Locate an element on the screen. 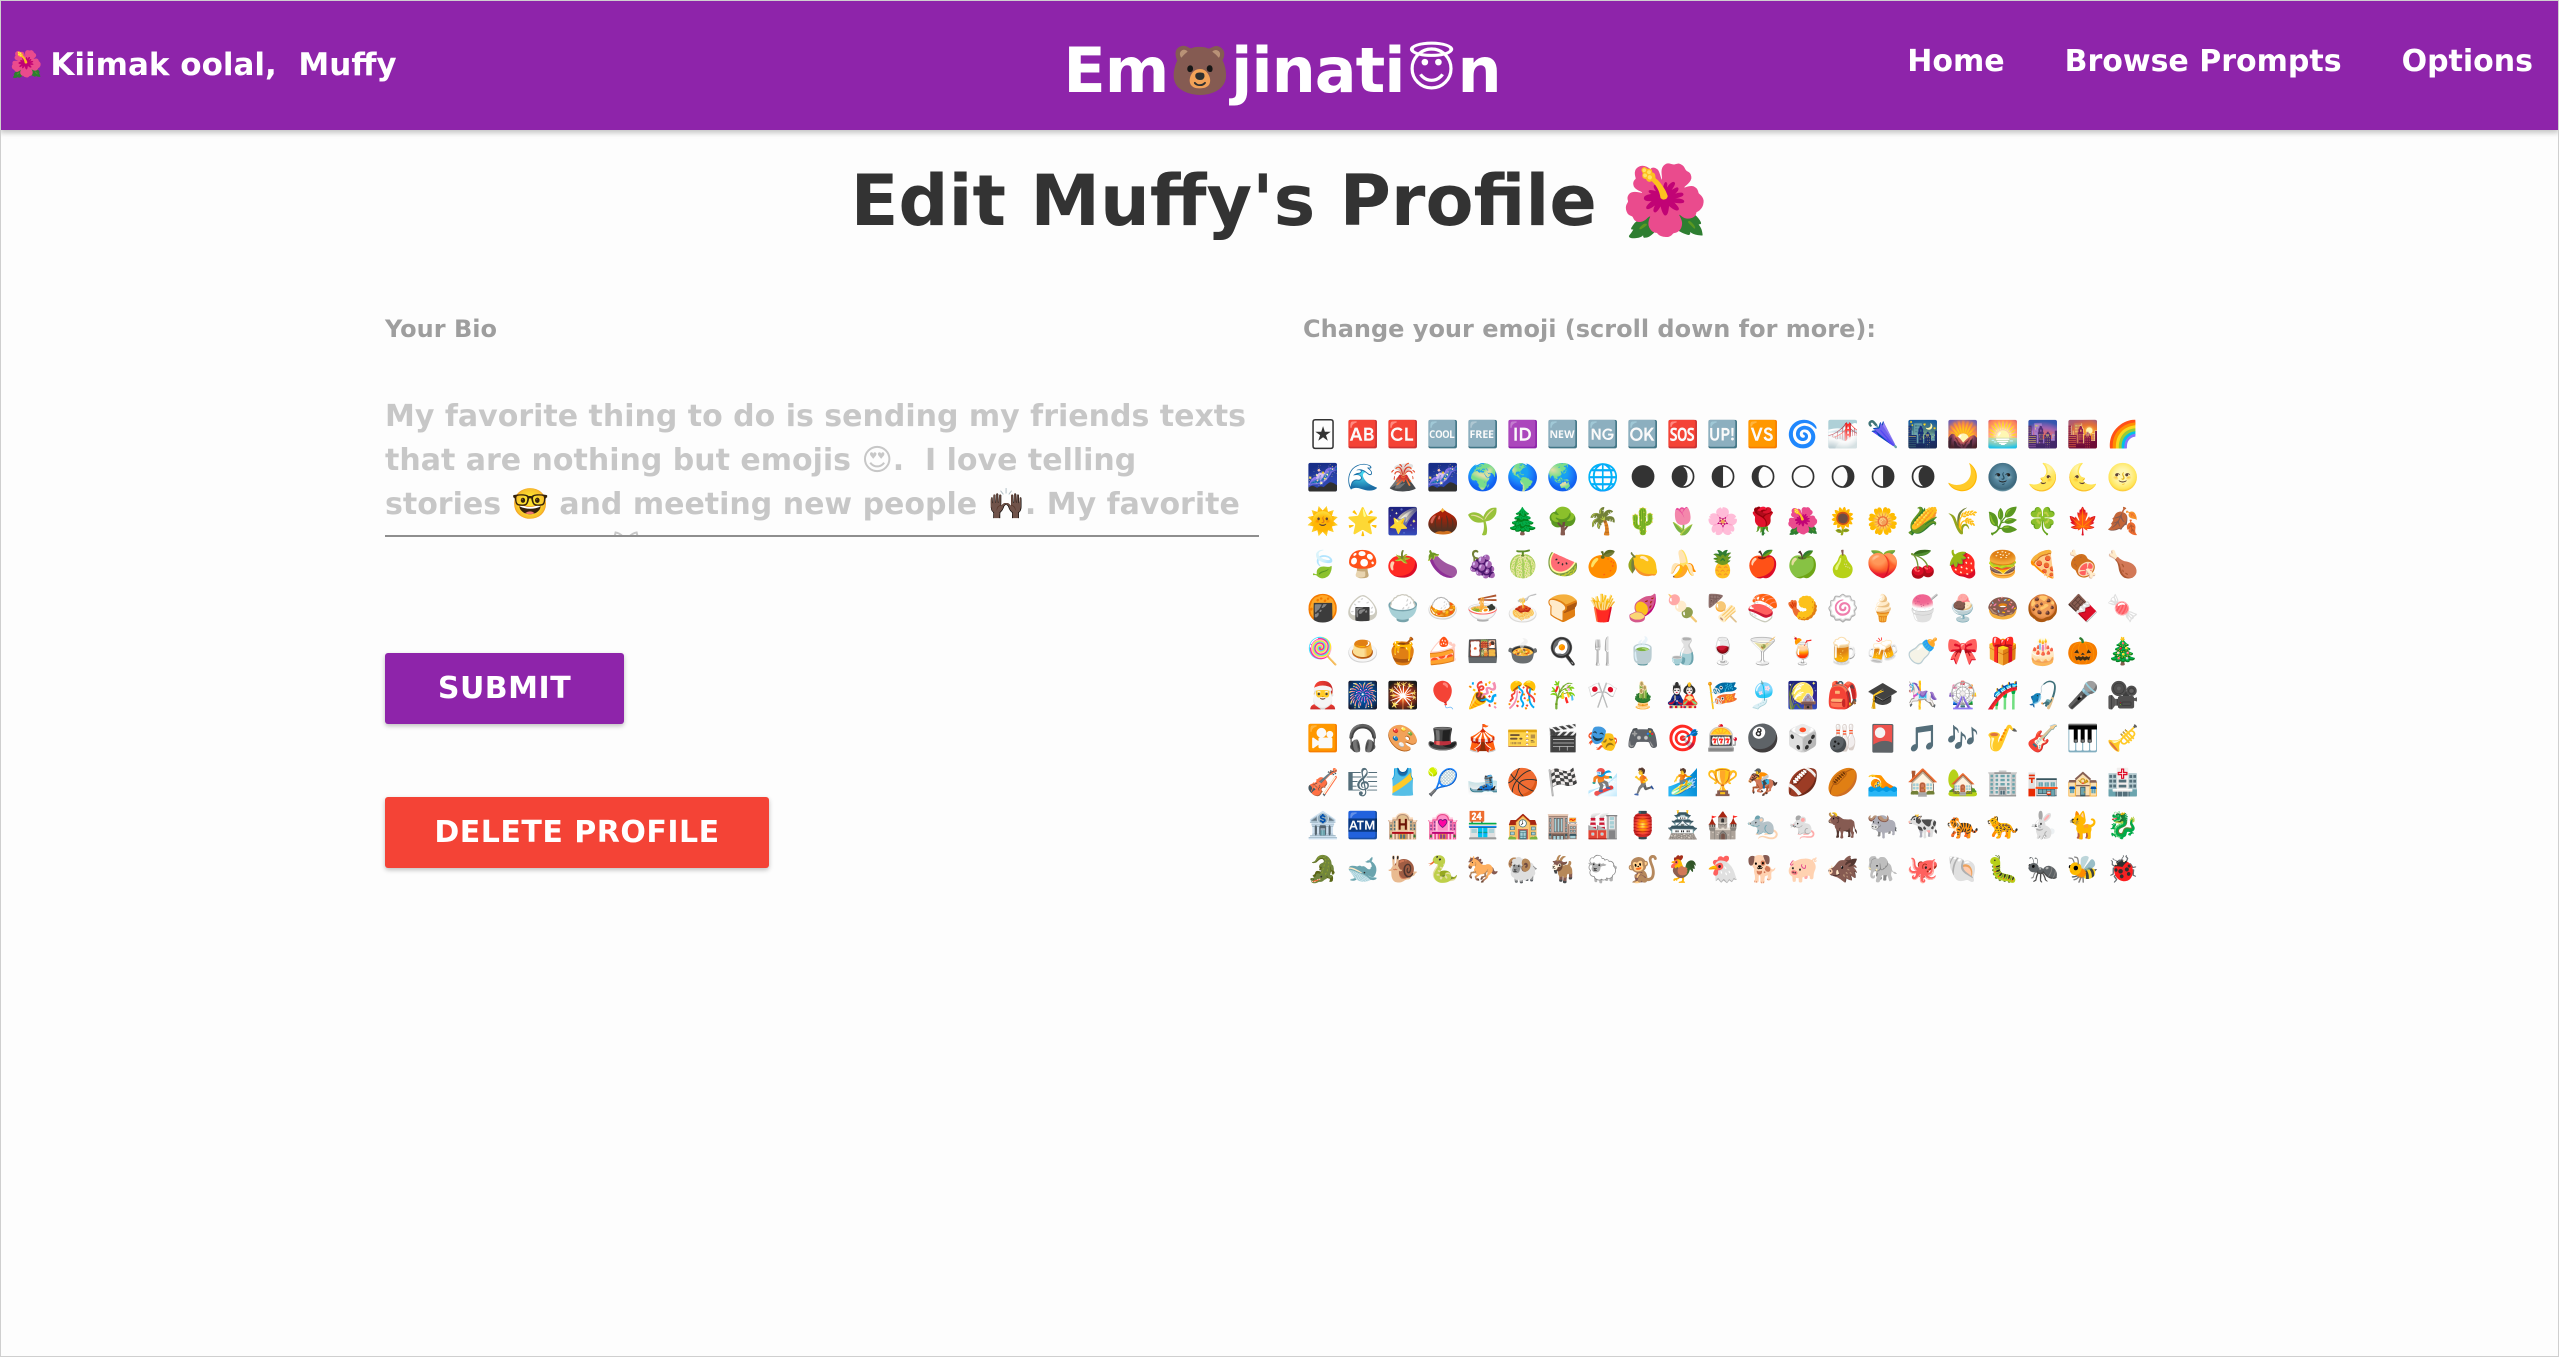 Image resolution: width=2559 pixels, height=1357 pixels. emoji-option: 🎹 is located at coordinates (2083, 740).